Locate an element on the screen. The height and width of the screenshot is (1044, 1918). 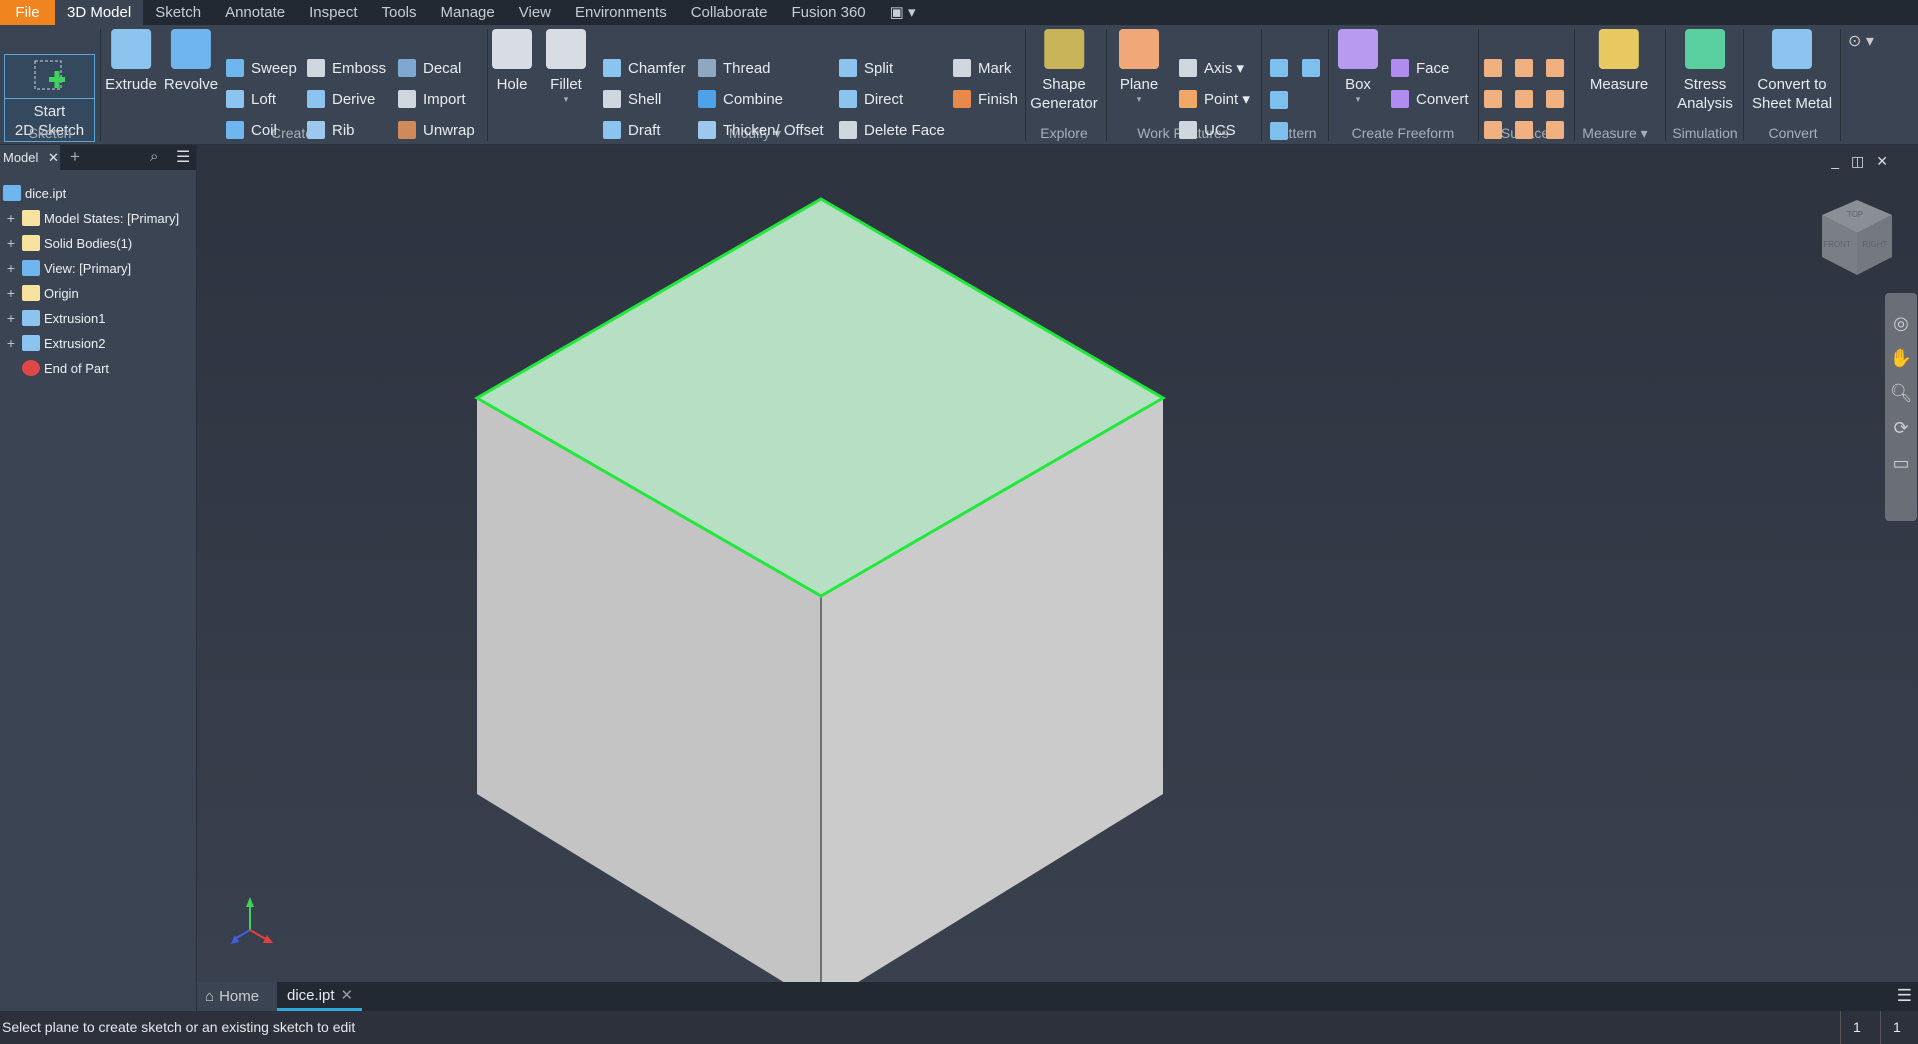
ribbon-options-dropdown-icon: ⊙ ▾ is located at coordinates (1861, 41).